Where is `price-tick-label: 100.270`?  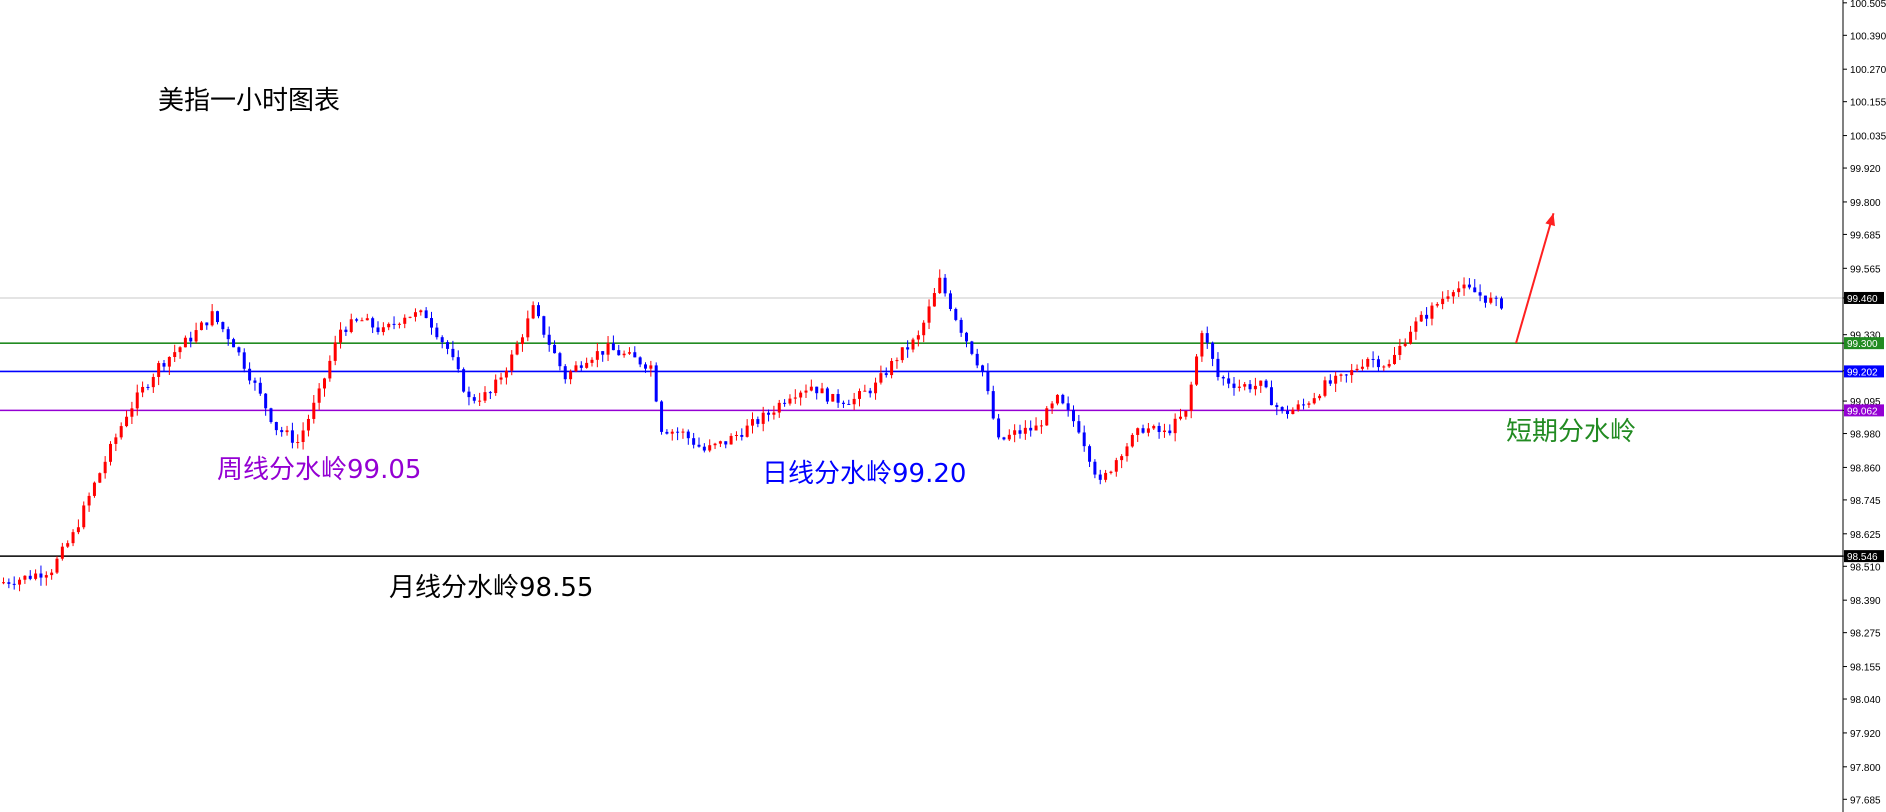 price-tick-label: 100.270 is located at coordinates (1868, 70).